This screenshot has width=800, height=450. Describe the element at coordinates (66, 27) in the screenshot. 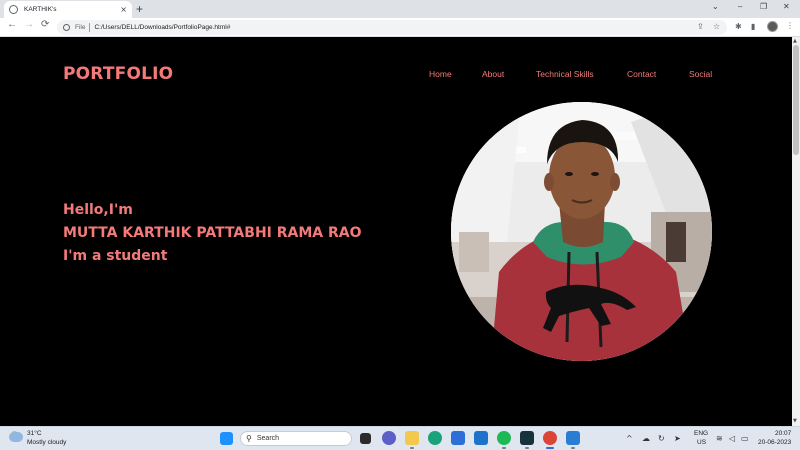

I see `info-icon` at that location.